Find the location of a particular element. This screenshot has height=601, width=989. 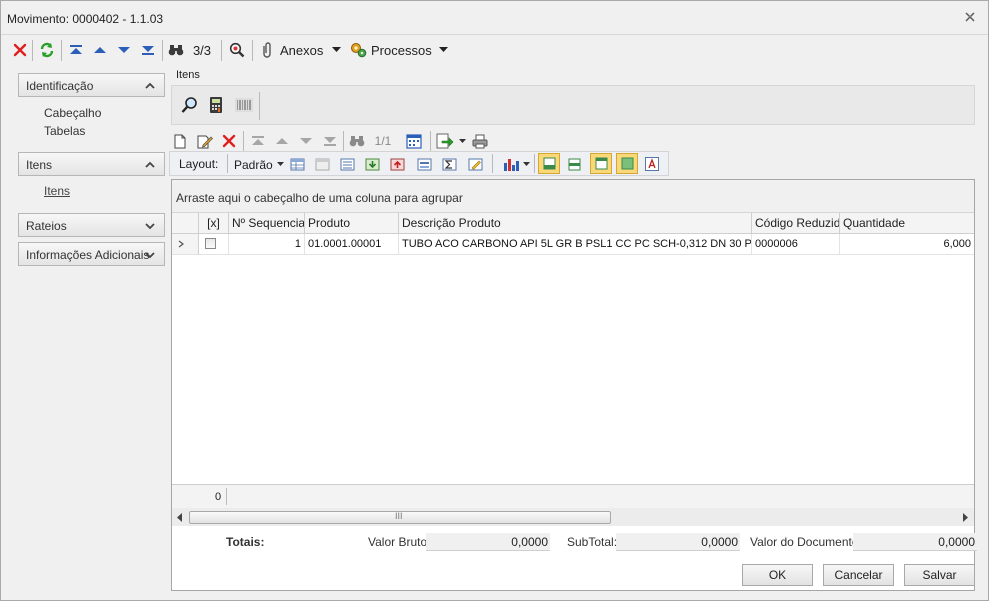

last-record-icon is located at coordinates (330, 141).